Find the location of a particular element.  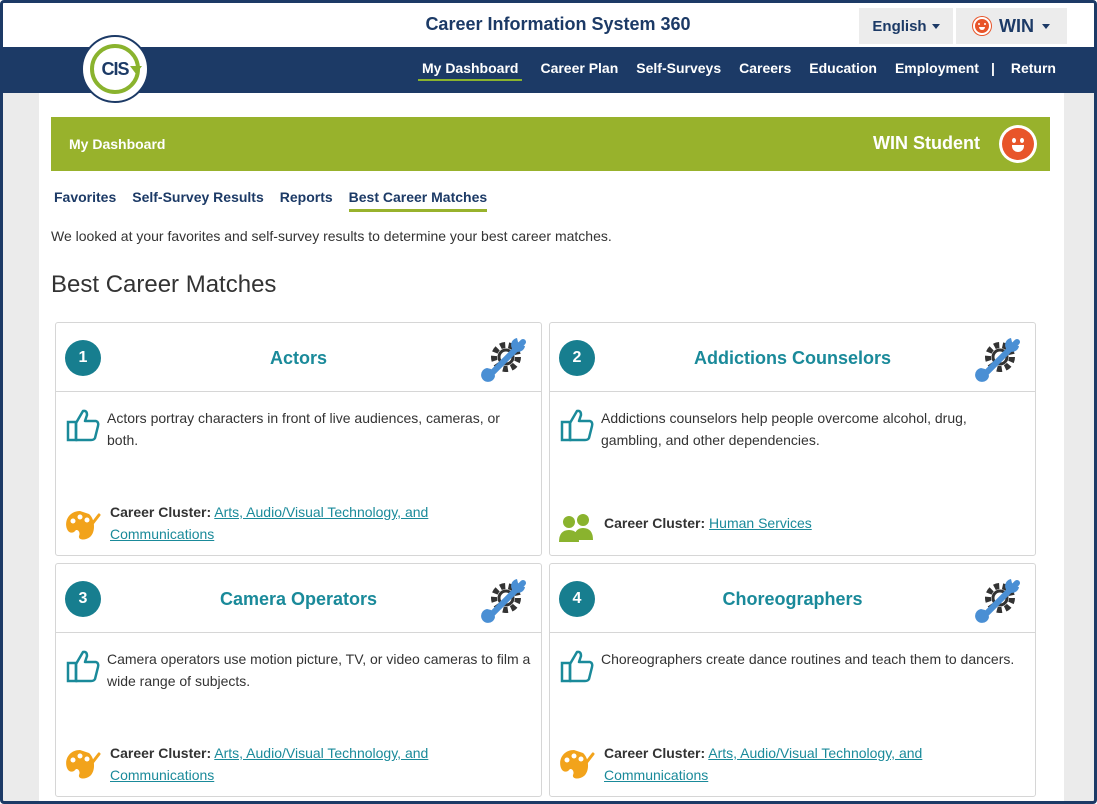

logo-text: CIS is located at coordinates (116, 69).